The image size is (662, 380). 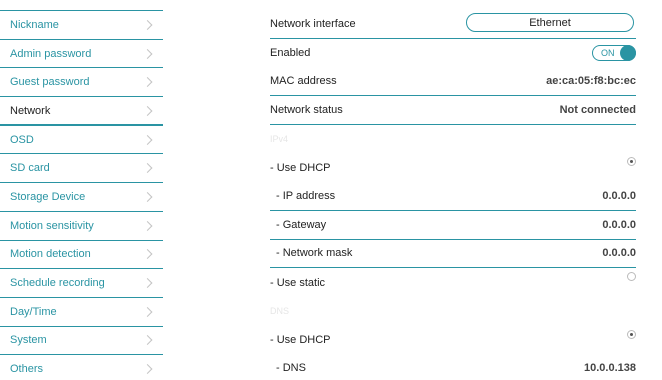 I want to click on sidebar-item-day-time: Day/Time, so click(x=81, y=311).